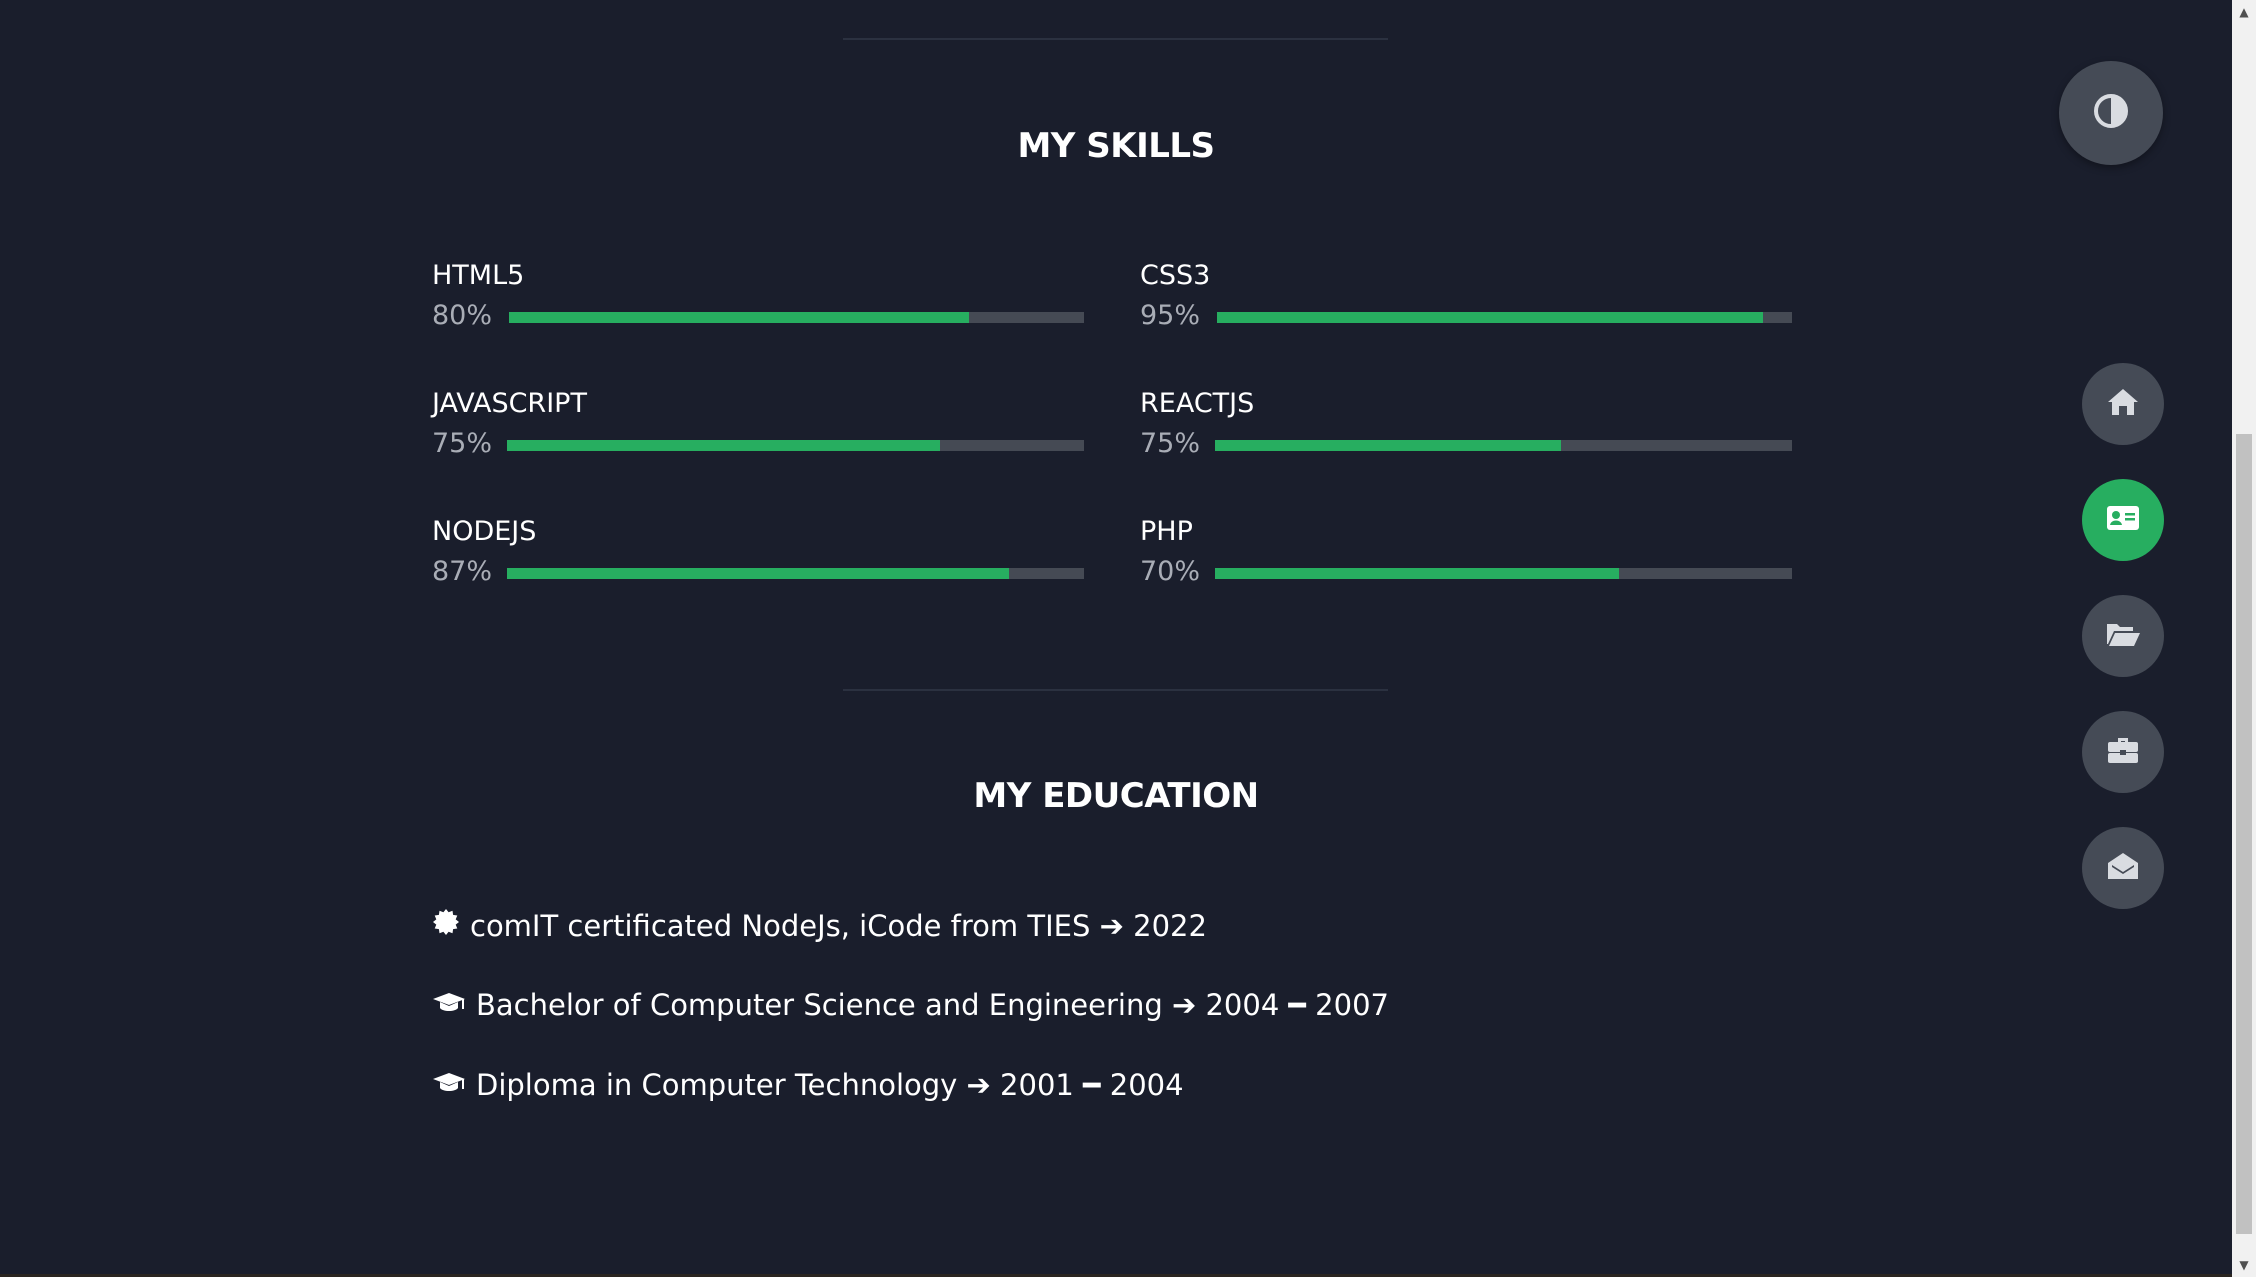 The height and width of the screenshot is (1277, 2256). Describe the element at coordinates (1115, 690) in the screenshot. I see `middle-divider` at that location.